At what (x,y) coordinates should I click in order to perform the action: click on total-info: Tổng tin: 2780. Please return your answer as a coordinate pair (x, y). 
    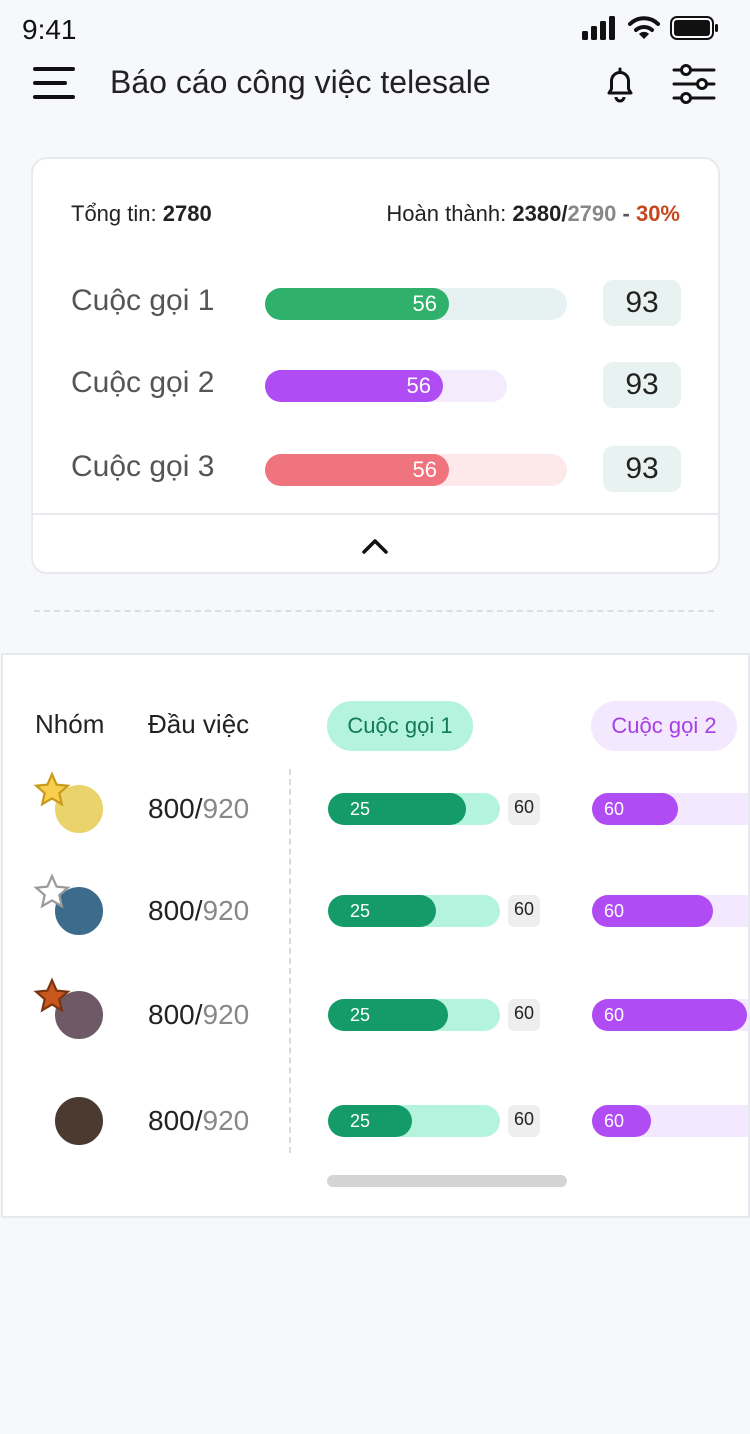
    Looking at the image, I should click on (141, 214).